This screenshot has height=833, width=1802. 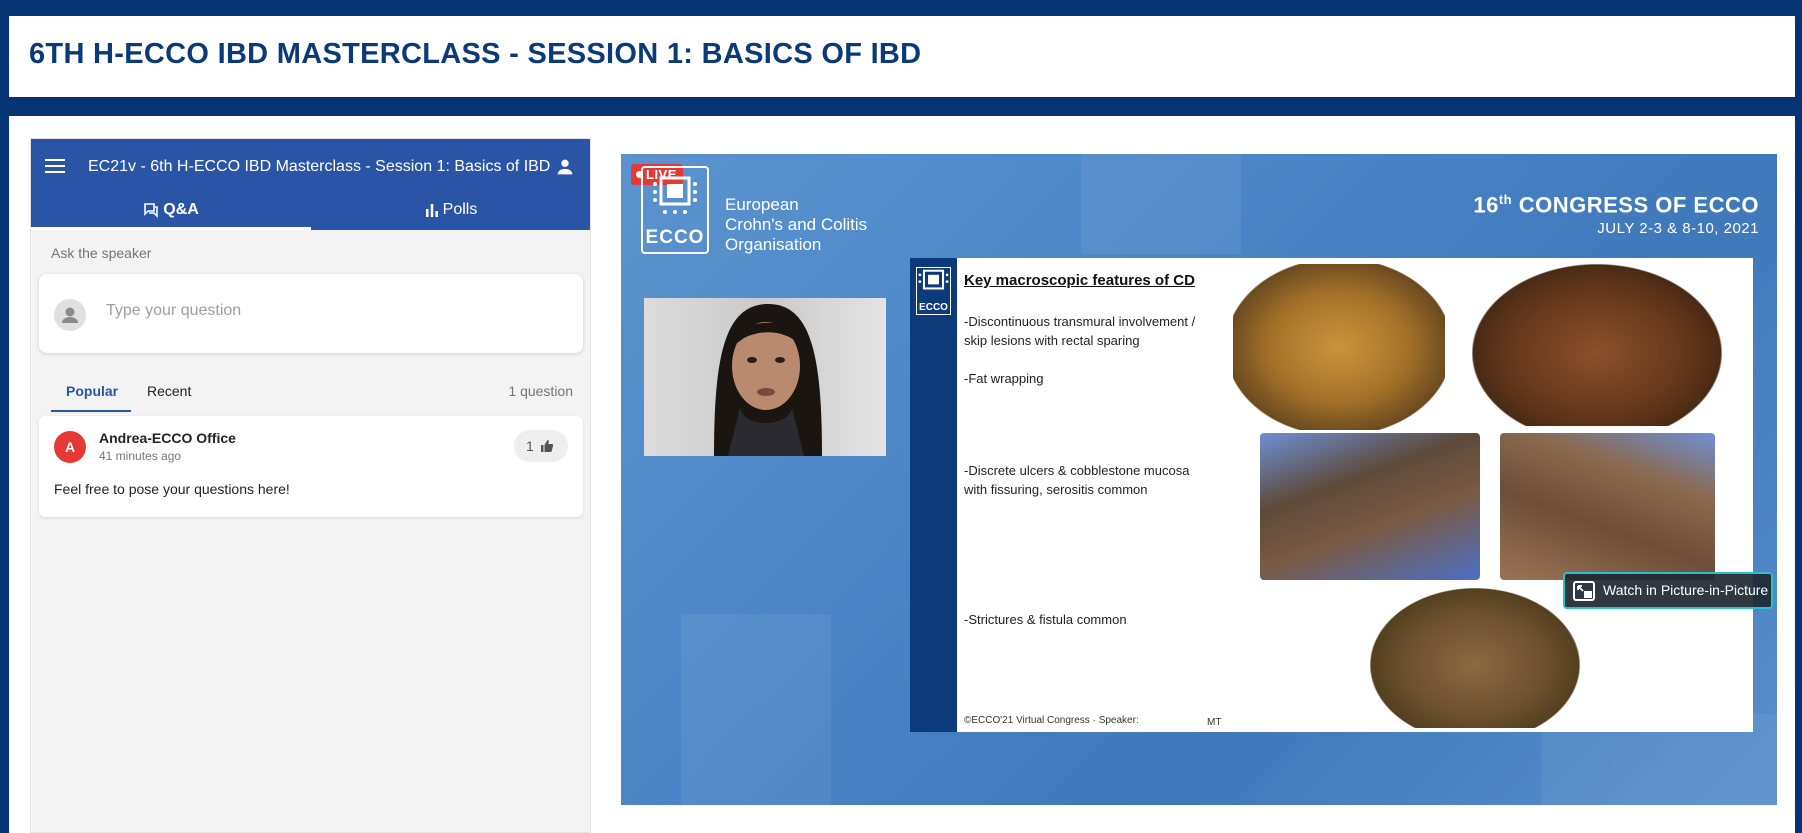 What do you see at coordinates (326, 311) in the screenshot?
I see `question-input` at bounding box center [326, 311].